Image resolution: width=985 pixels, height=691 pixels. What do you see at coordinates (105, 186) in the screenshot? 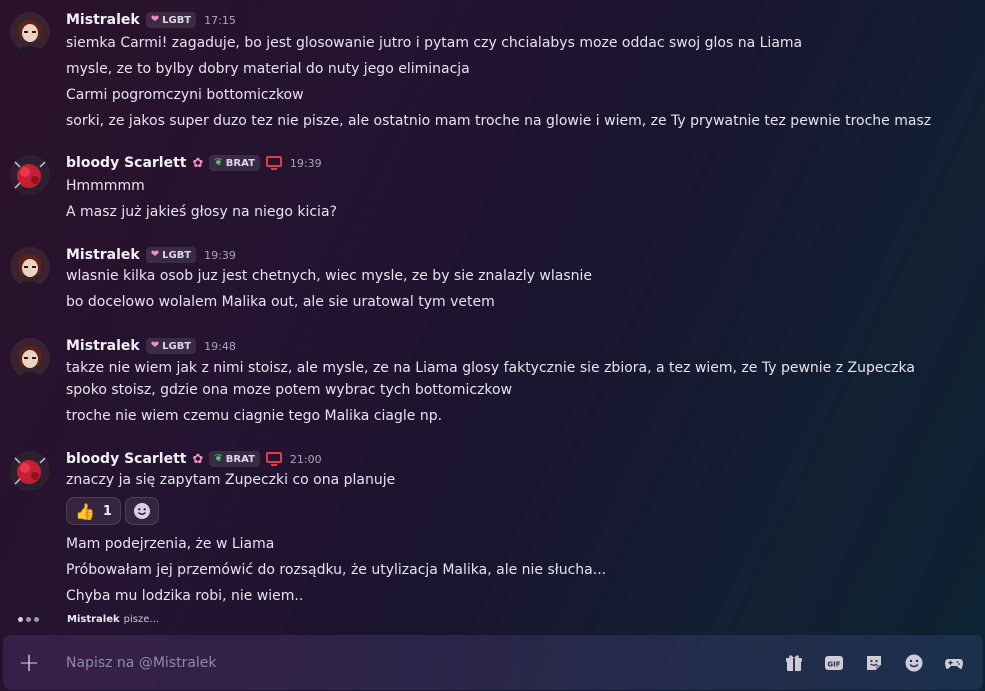
I see `message-text: Hmmmmm` at bounding box center [105, 186].